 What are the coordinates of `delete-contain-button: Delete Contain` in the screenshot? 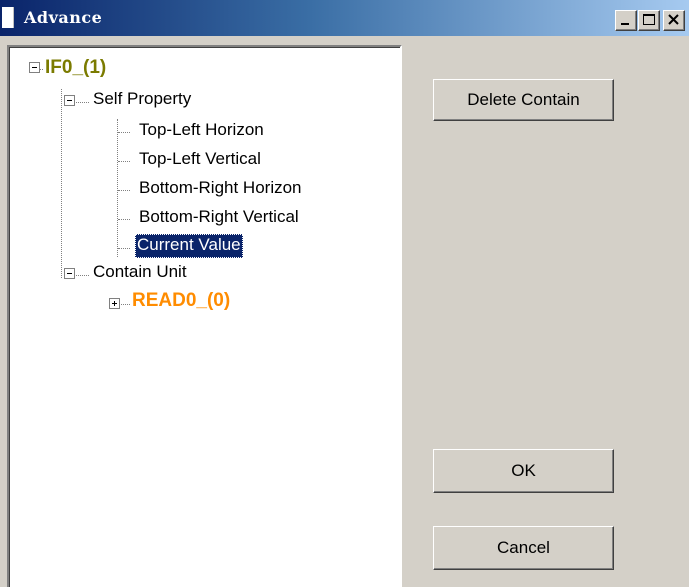 It's located at (523, 100).